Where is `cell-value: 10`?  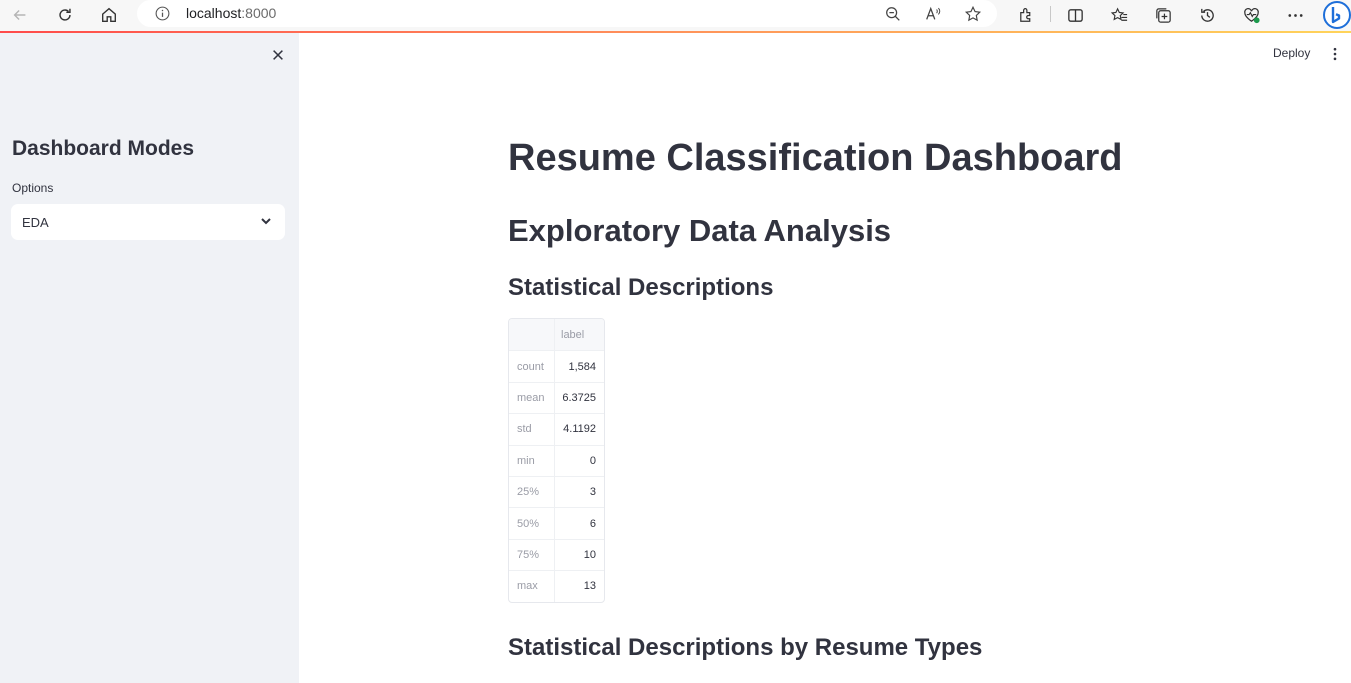
cell-value: 10 is located at coordinates (589, 554).